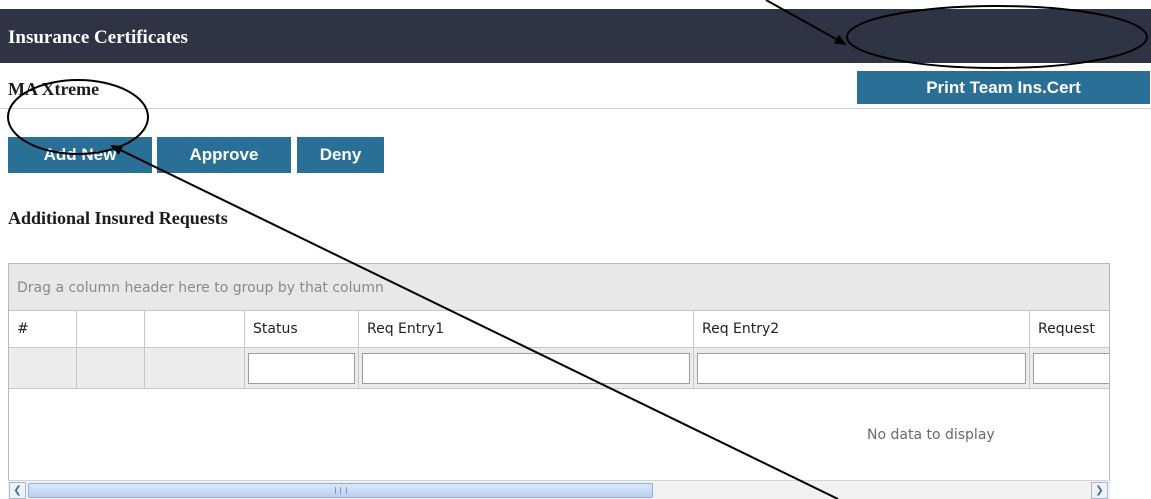  Describe the element at coordinates (806, 22) in the screenshot. I see `annotation-arrow-top` at that location.